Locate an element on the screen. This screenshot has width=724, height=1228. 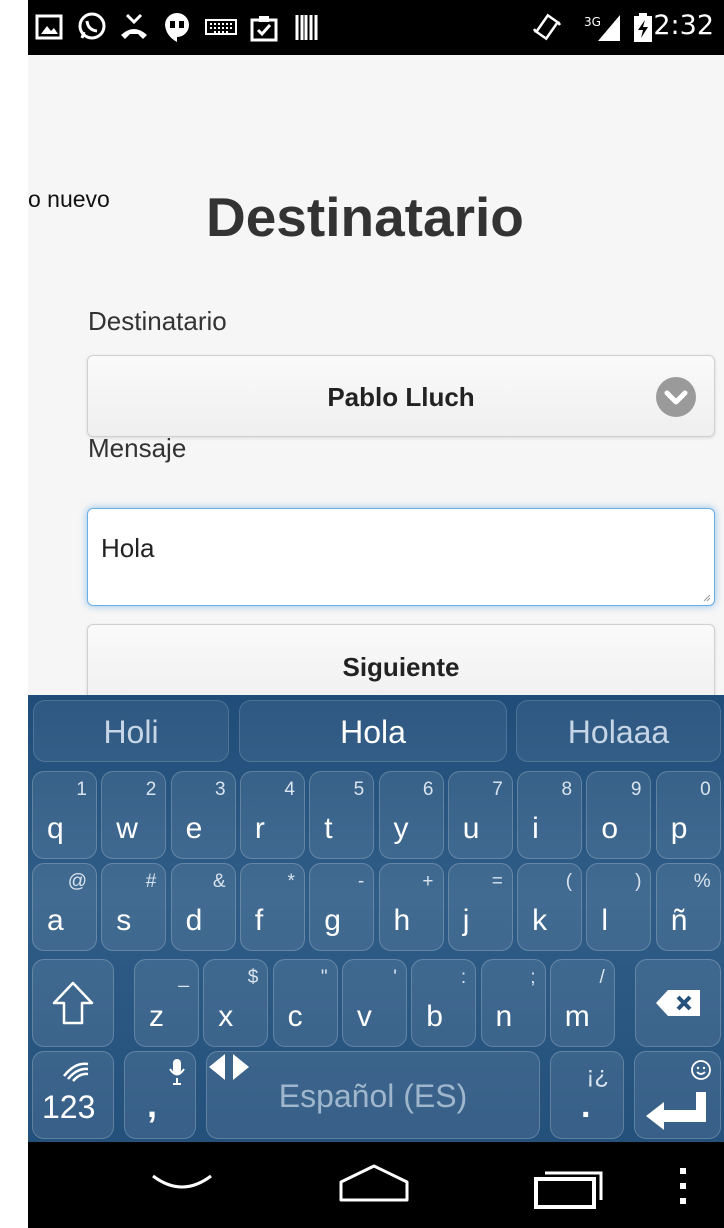
key-z: _ z is located at coordinates (166, 1003).